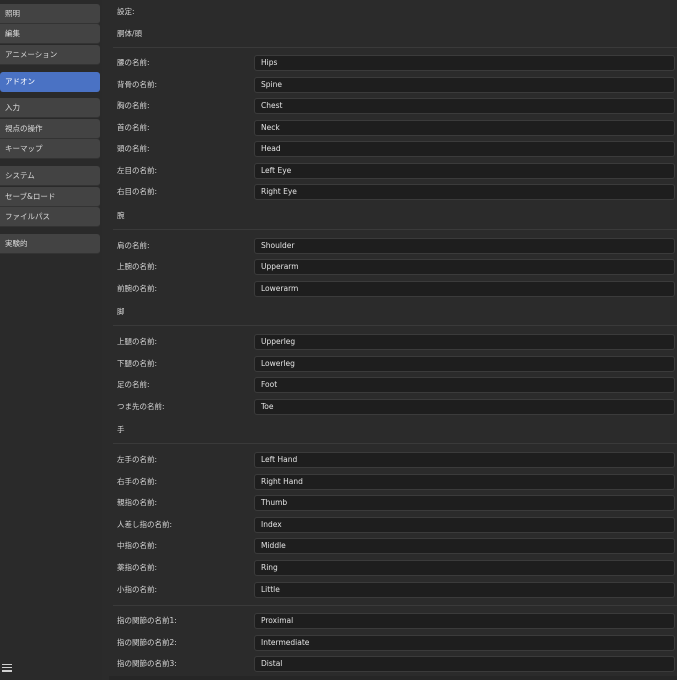  What do you see at coordinates (464, 568) in the screenshot?
I see `ring-name-input: Ring` at bounding box center [464, 568].